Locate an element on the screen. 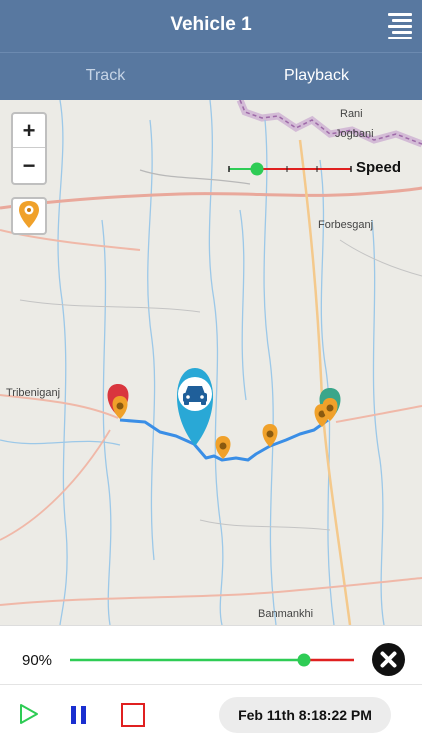 This screenshot has height=750, width=422. header: Vehicle 1 is located at coordinates (211, 26).